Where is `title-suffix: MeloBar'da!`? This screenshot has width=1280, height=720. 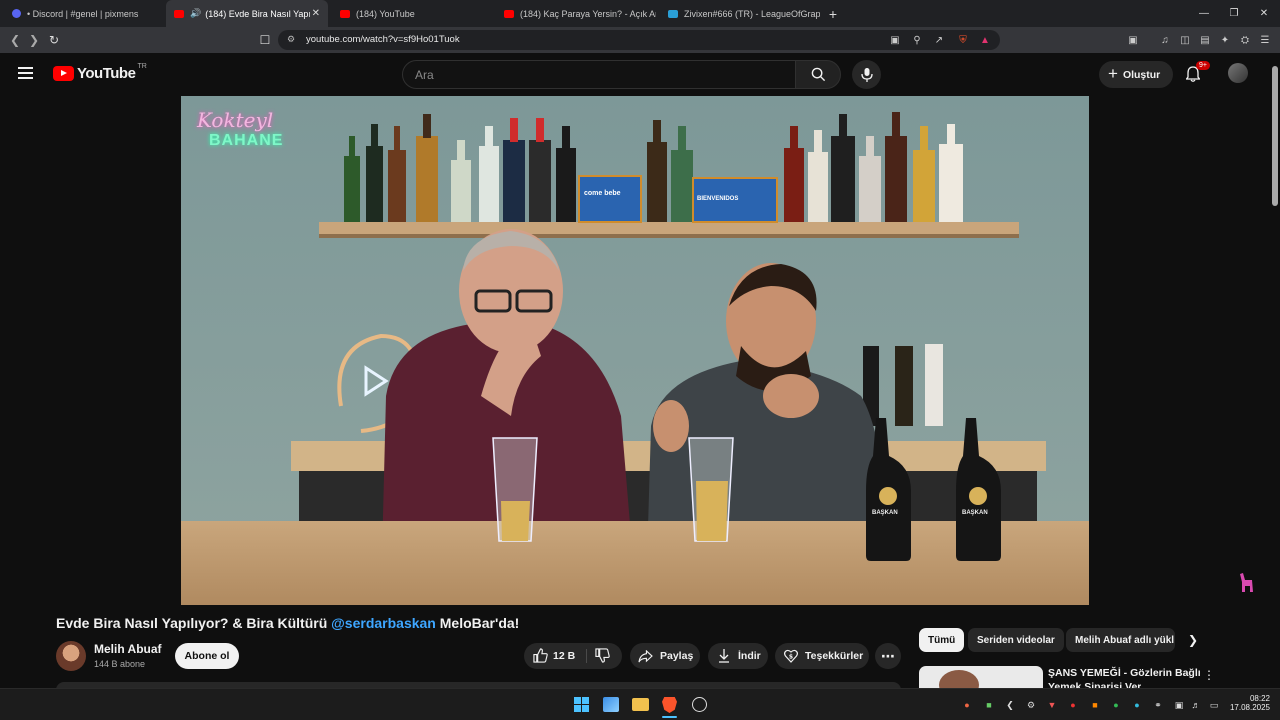 title-suffix: MeloBar'da! is located at coordinates (477, 623).